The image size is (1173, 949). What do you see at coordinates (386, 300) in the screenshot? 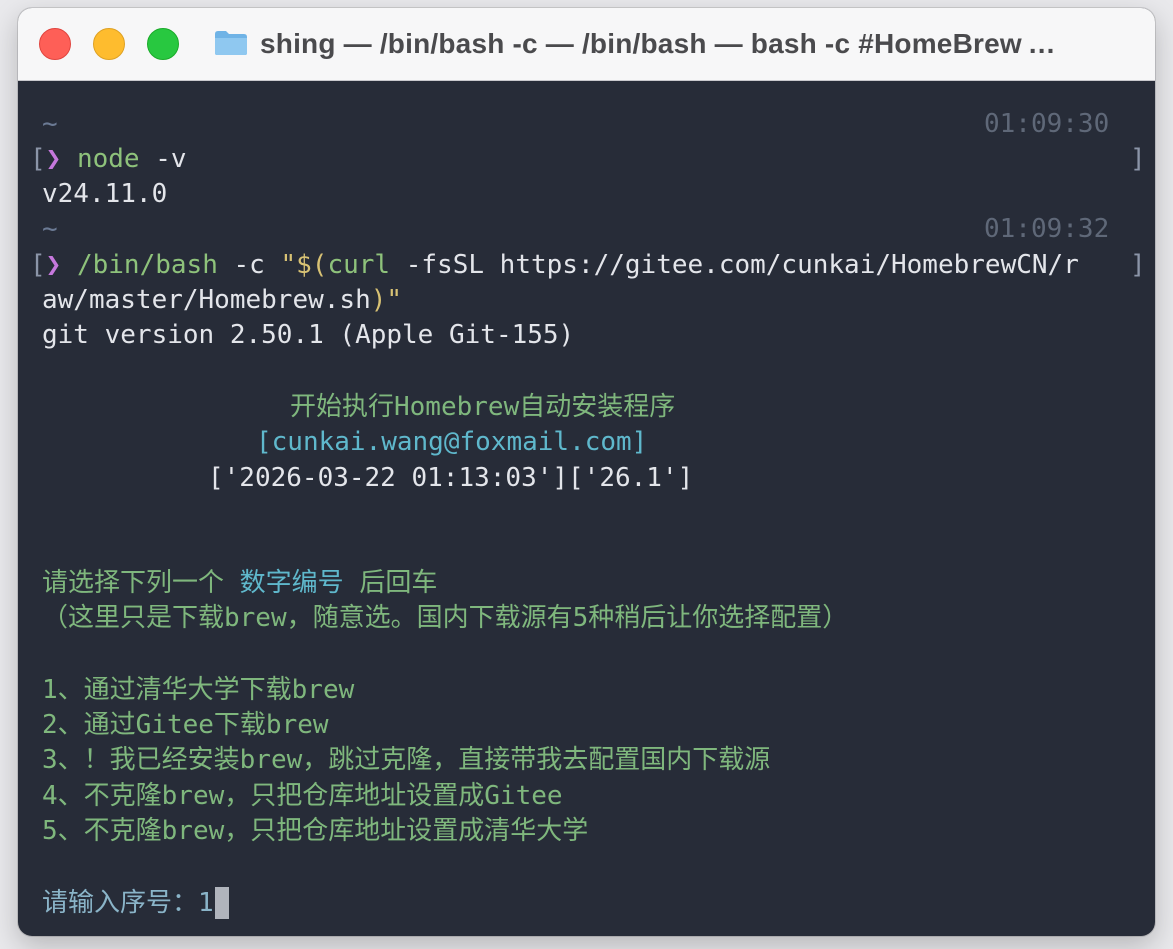
I see `quote-close: )"` at bounding box center [386, 300].